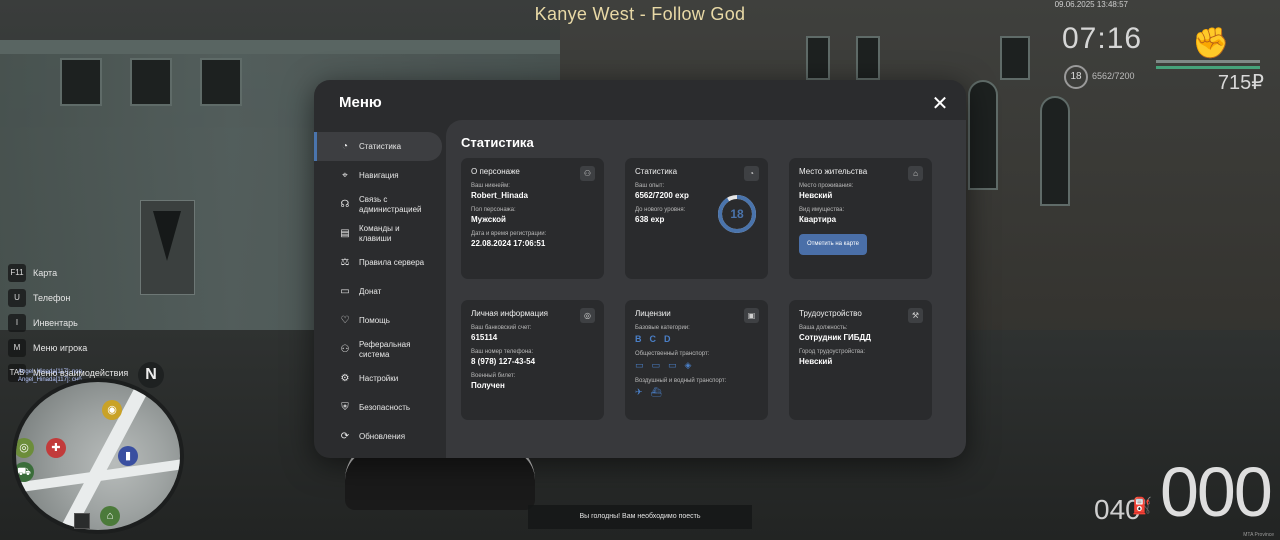 The height and width of the screenshot is (540, 1280). I want to click on hotkey-row: F11 Карта, so click(68, 272).